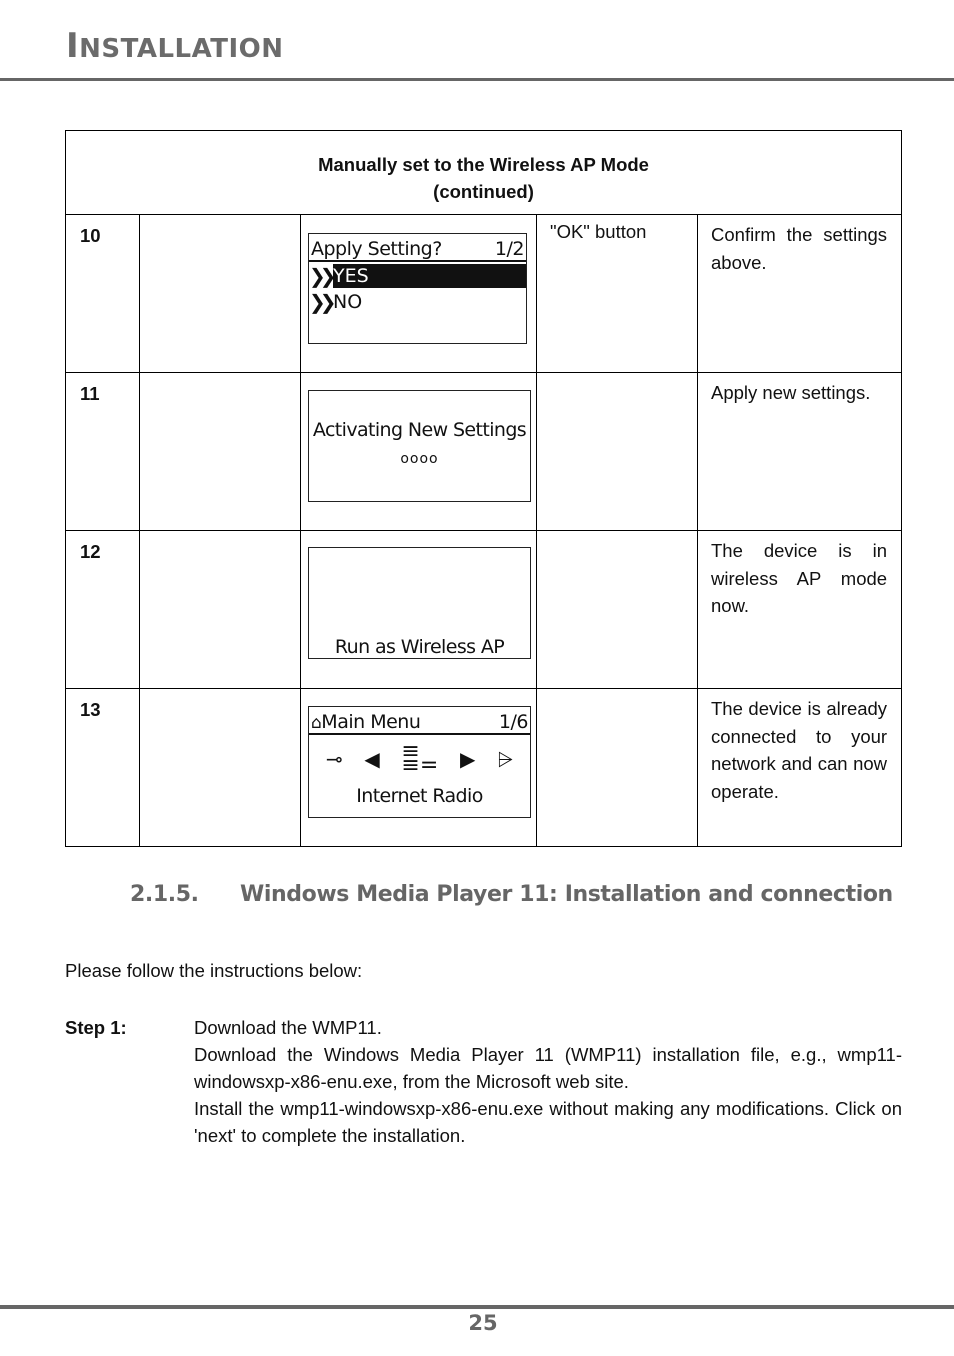  What do you see at coordinates (483, 164) in the screenshot?
I see `caption-line-1: Manually set to the Wireless AP Mode` at bounding box center [483, 164].